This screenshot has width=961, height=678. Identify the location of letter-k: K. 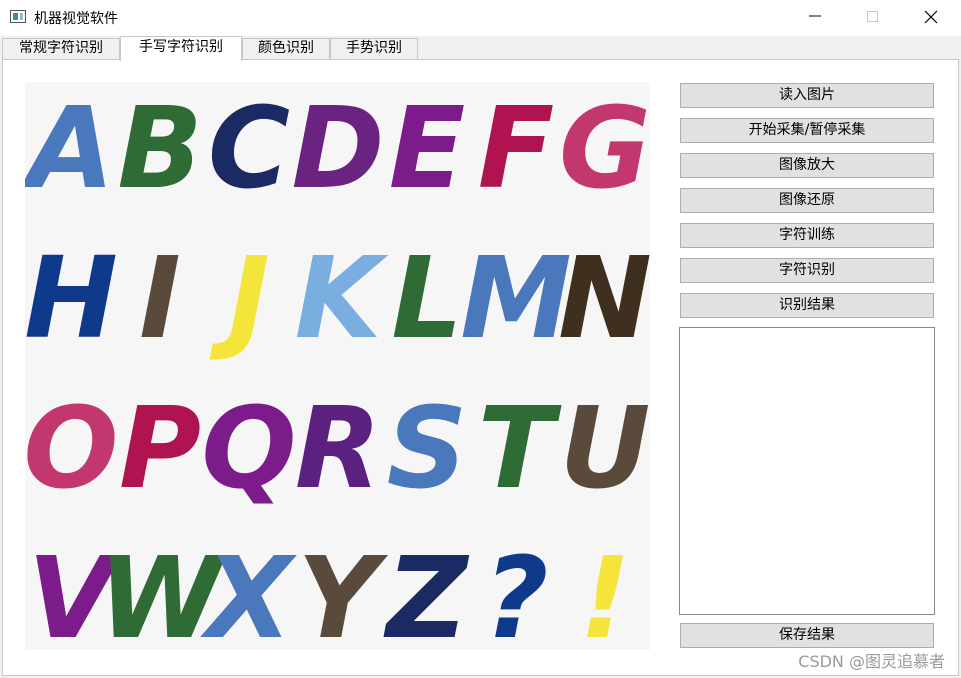
(342, 299).